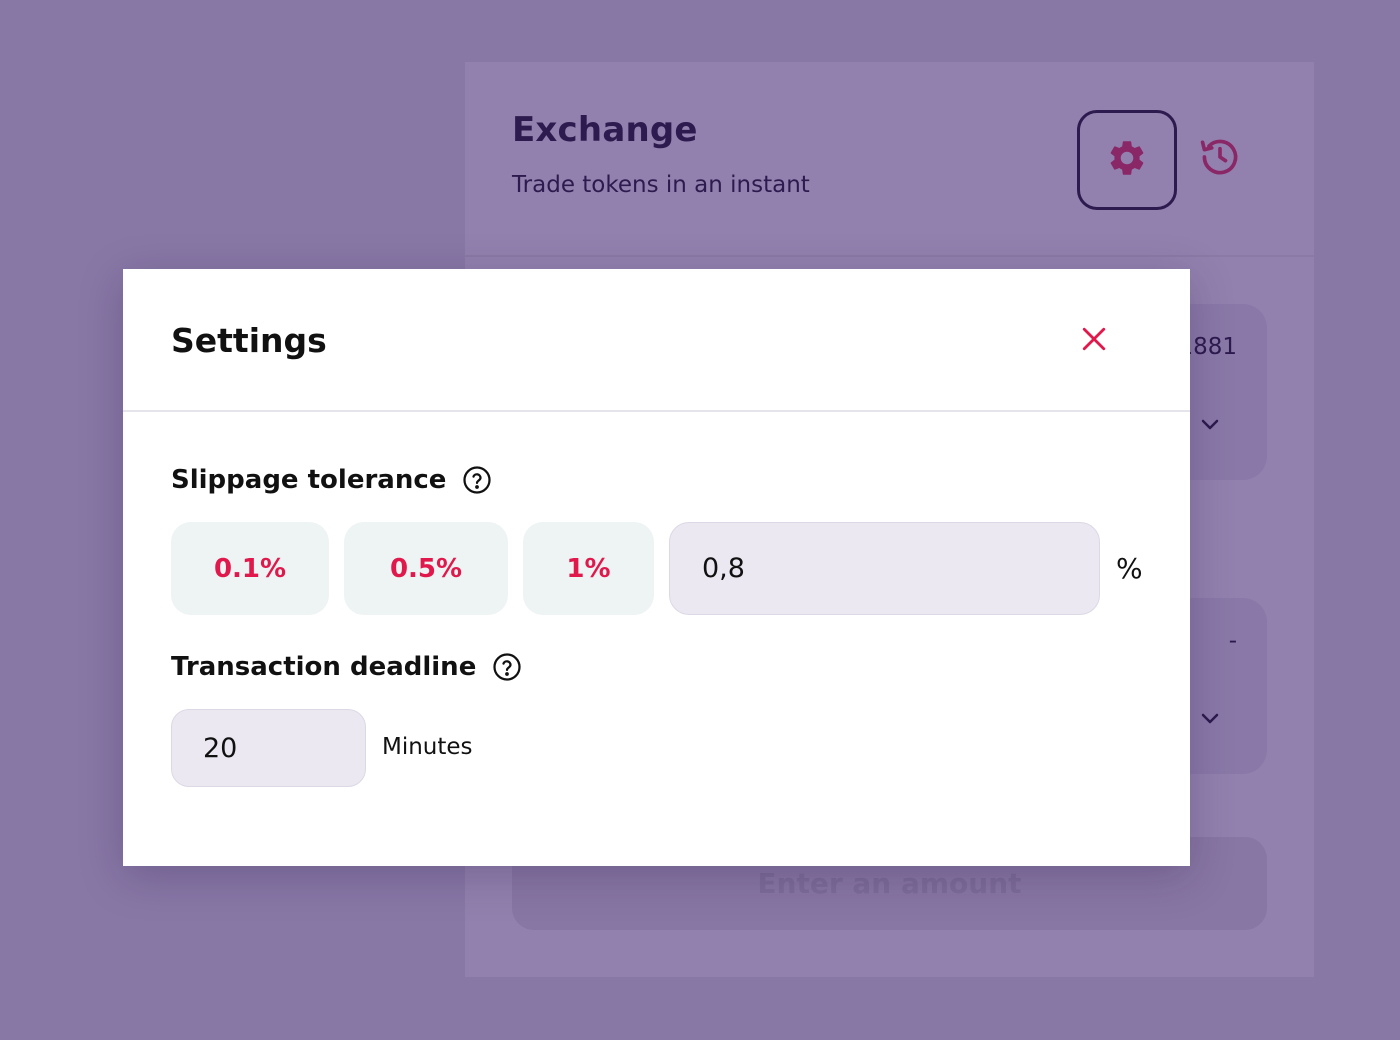 This screenshot has width=1400, height=1040. What do you see at coordinates (605, 130) in the screenshot?
I see `exchange-title: Exchange` at bounding box center [605, 130].